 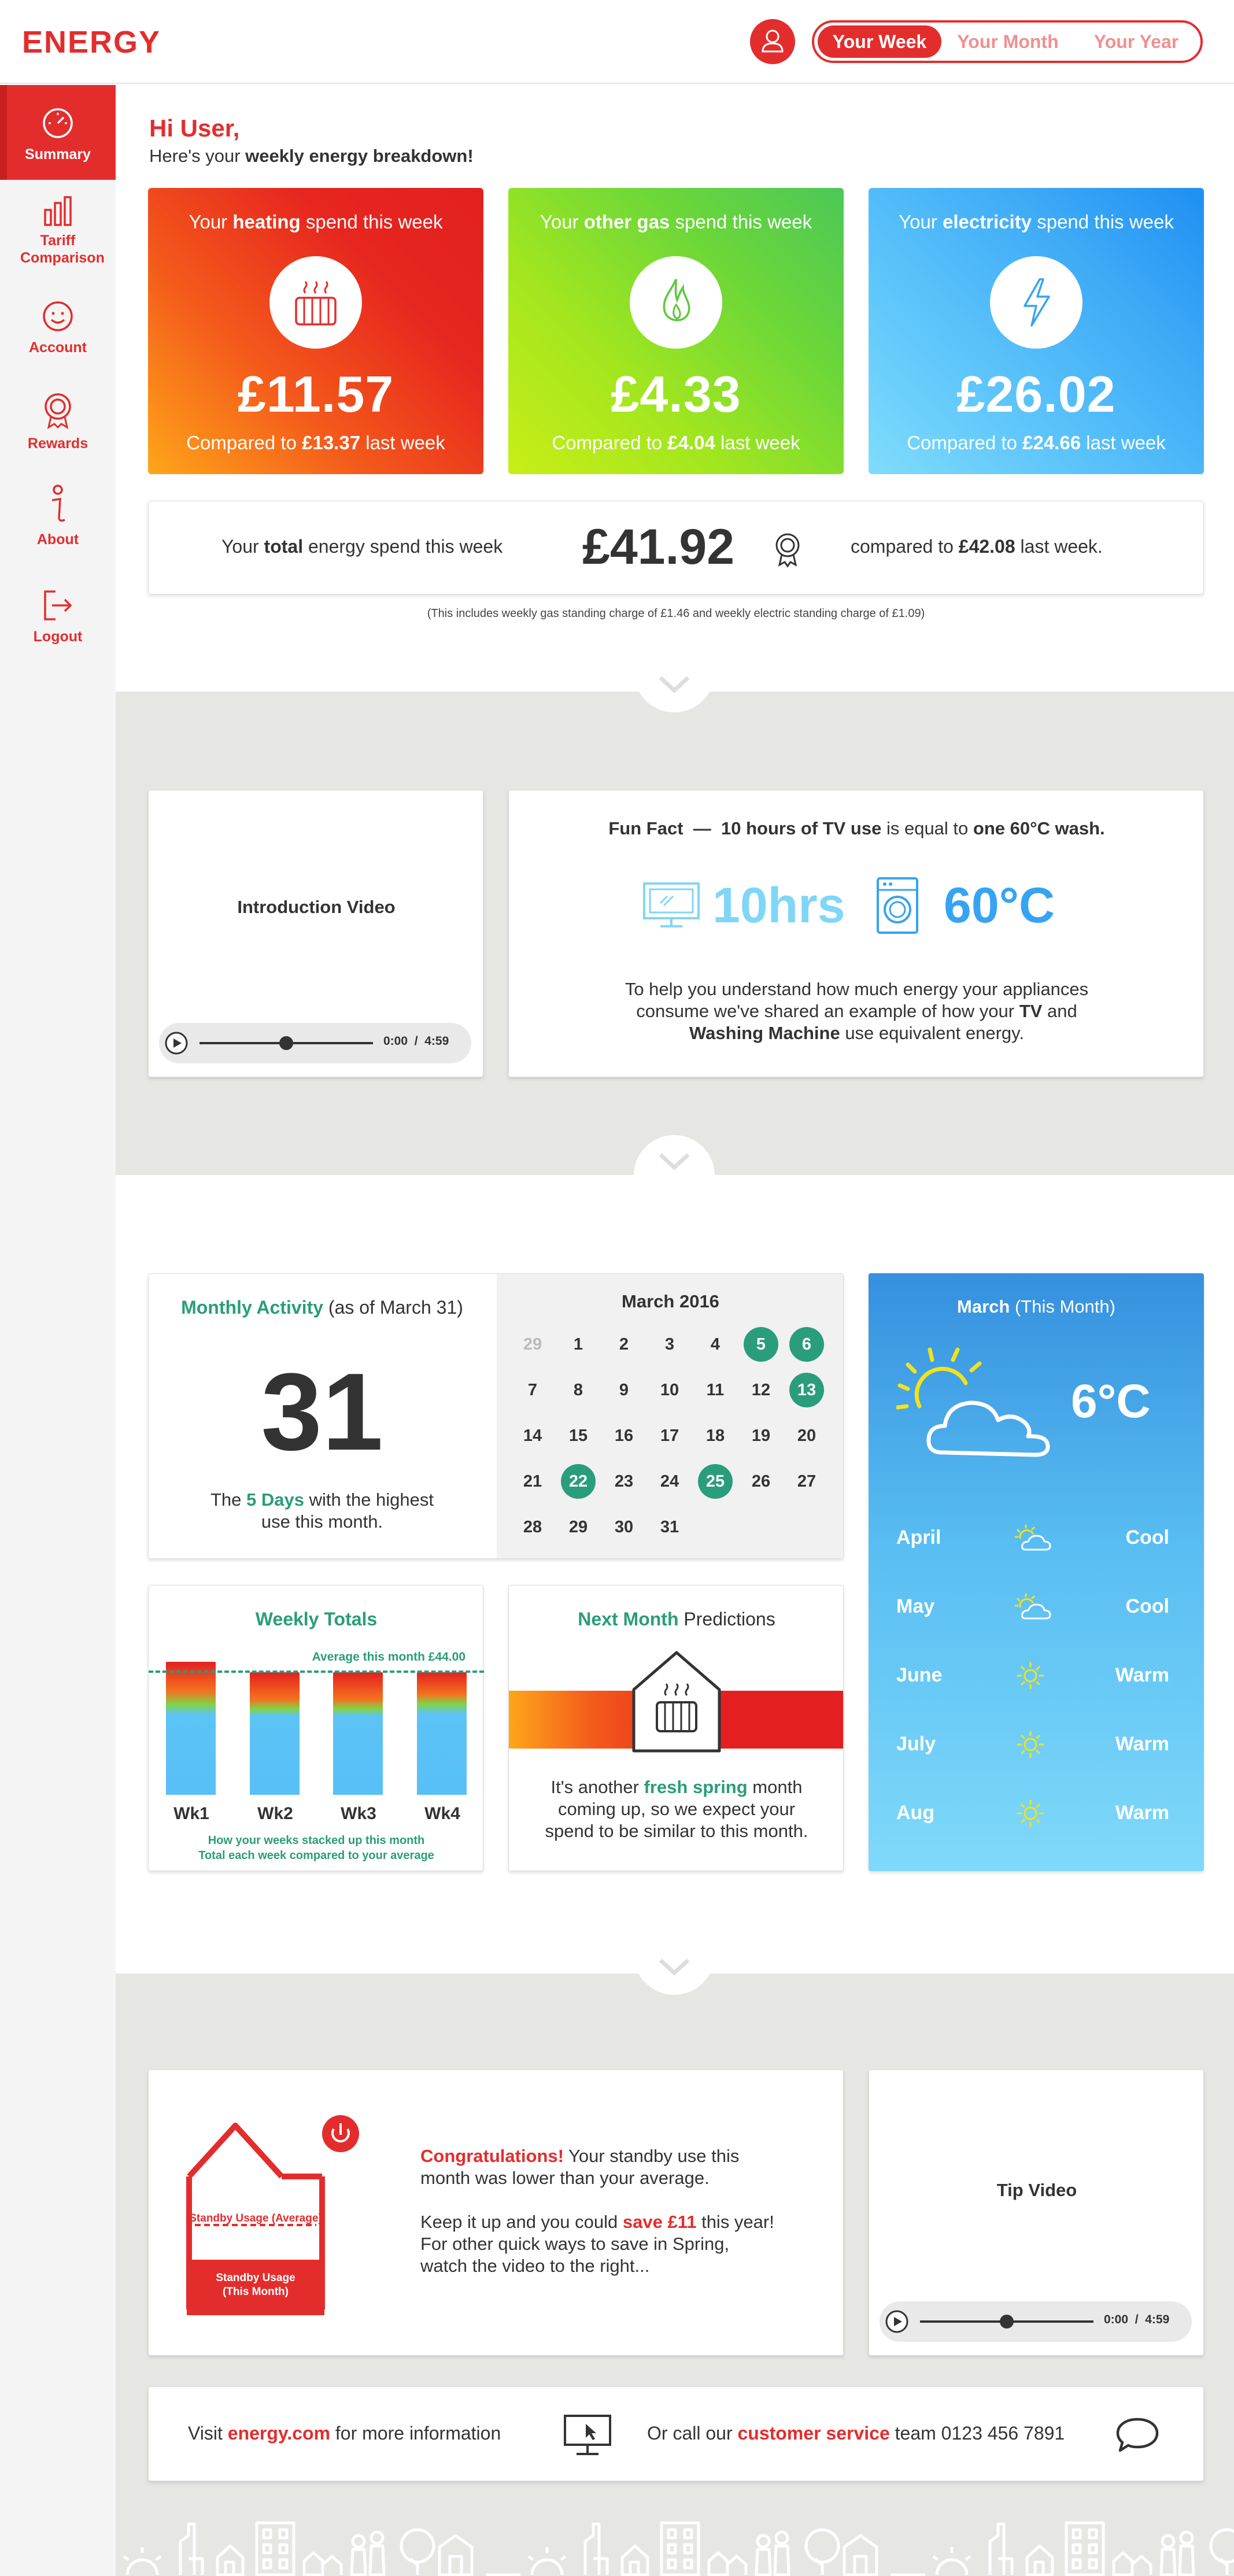 What do you see at coordinates (579, 1435) in the screenshot?
I see `calendar-day: 15` at bounding box center [579, 1435].